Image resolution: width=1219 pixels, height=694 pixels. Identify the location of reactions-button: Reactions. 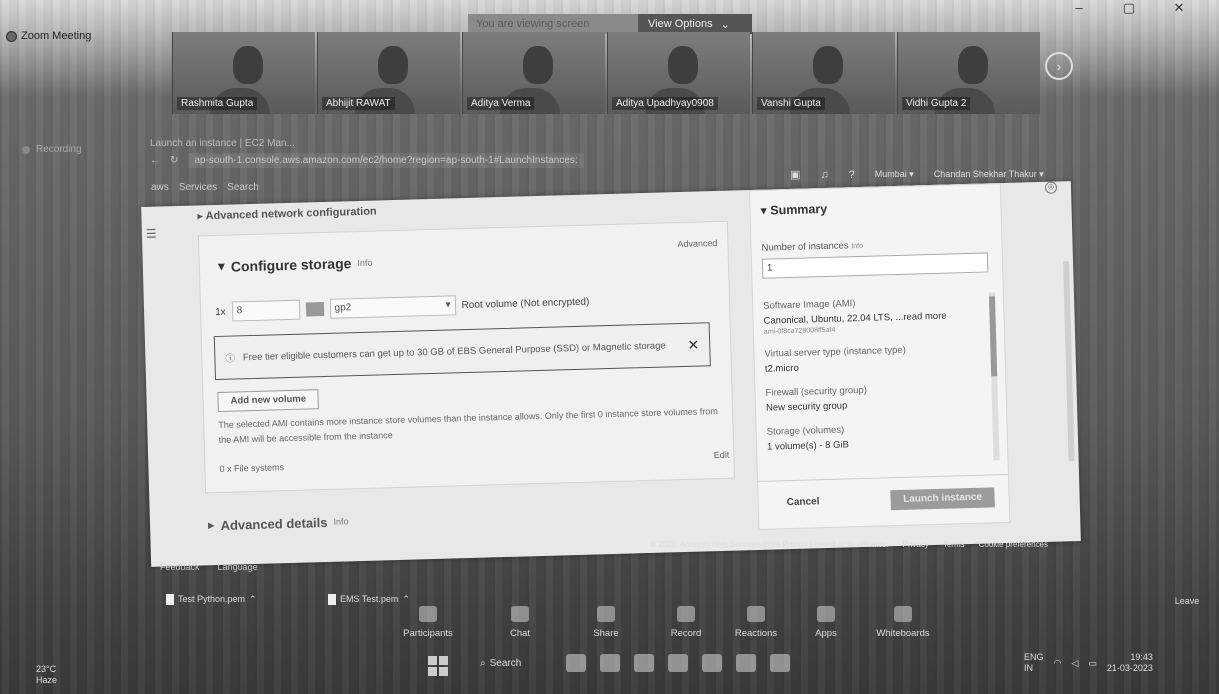
(756, 622).